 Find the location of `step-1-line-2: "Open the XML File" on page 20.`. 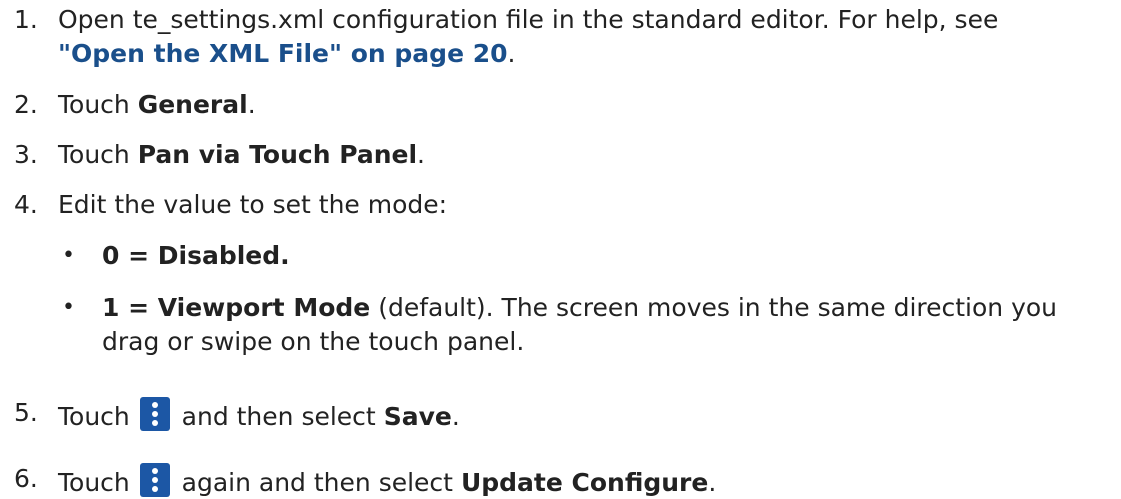

step-1-line-2: "Open the XML File" on page 20. is located at coordinates (286, 54).